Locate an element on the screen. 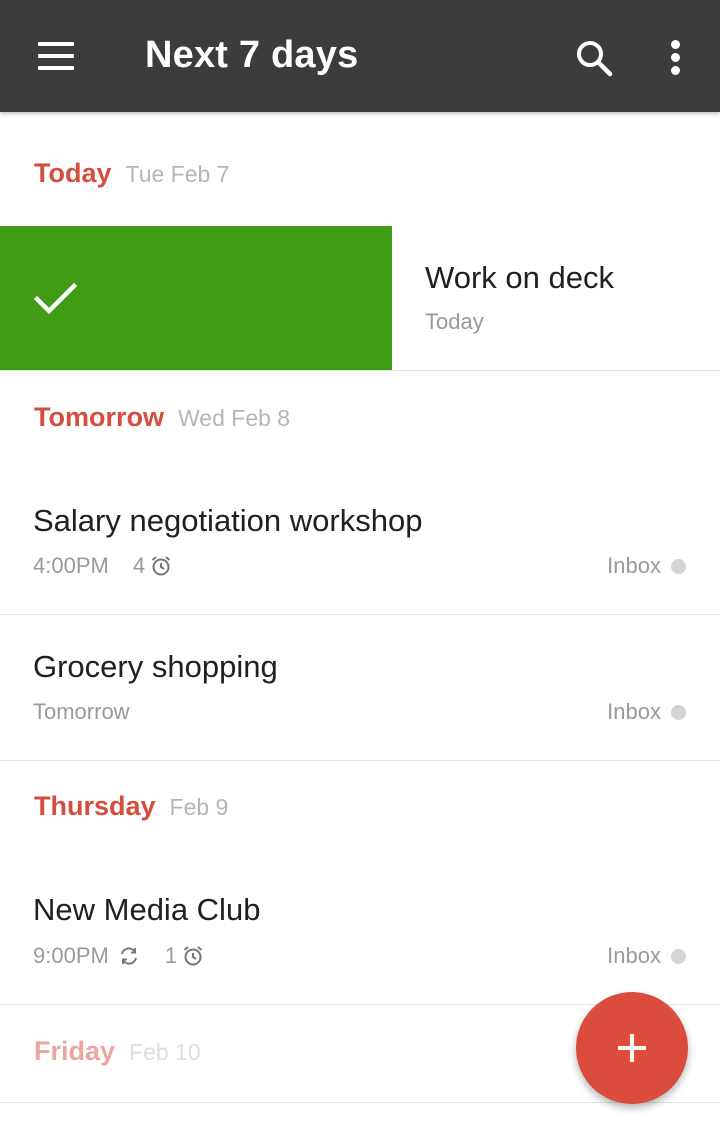 The width and height of the screenshot is (720, 1135). section-day: Friday is located at coordinates (75, 1051).